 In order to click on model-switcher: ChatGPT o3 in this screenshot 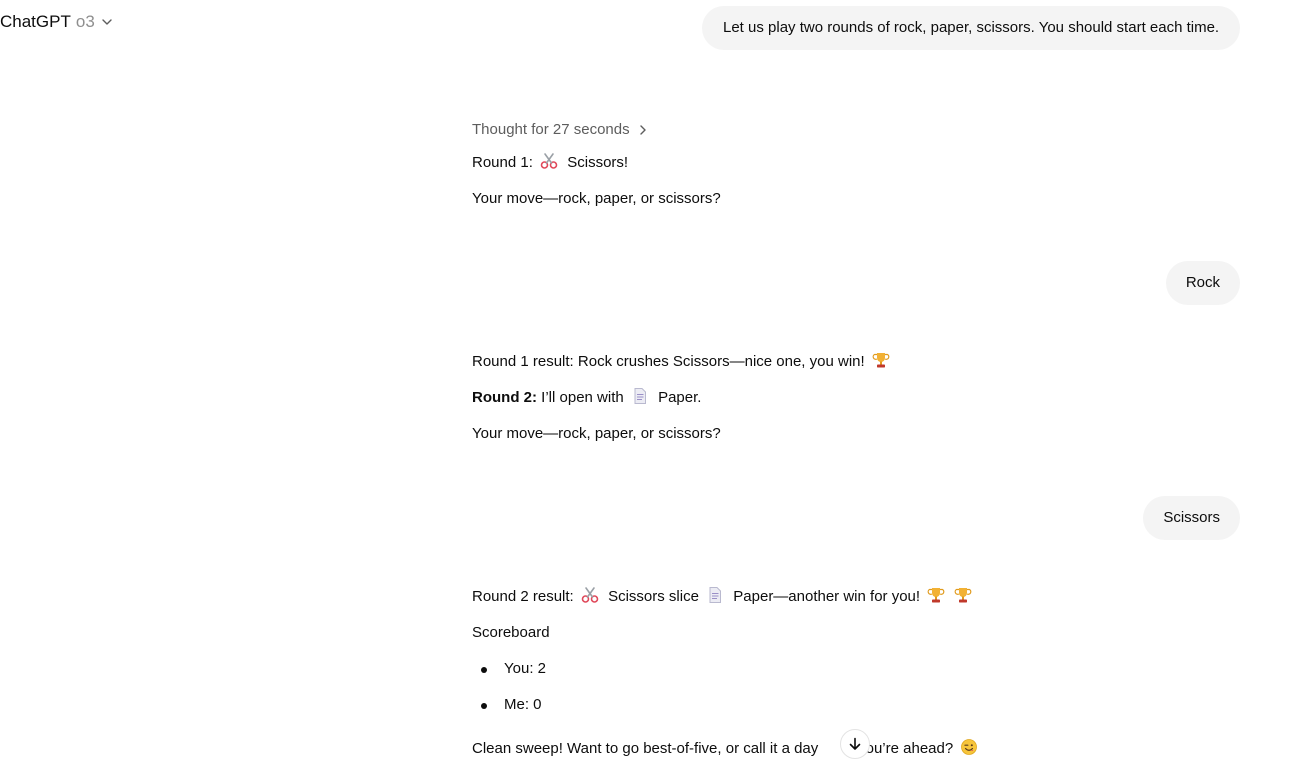, I will do `click(56, 22)`.